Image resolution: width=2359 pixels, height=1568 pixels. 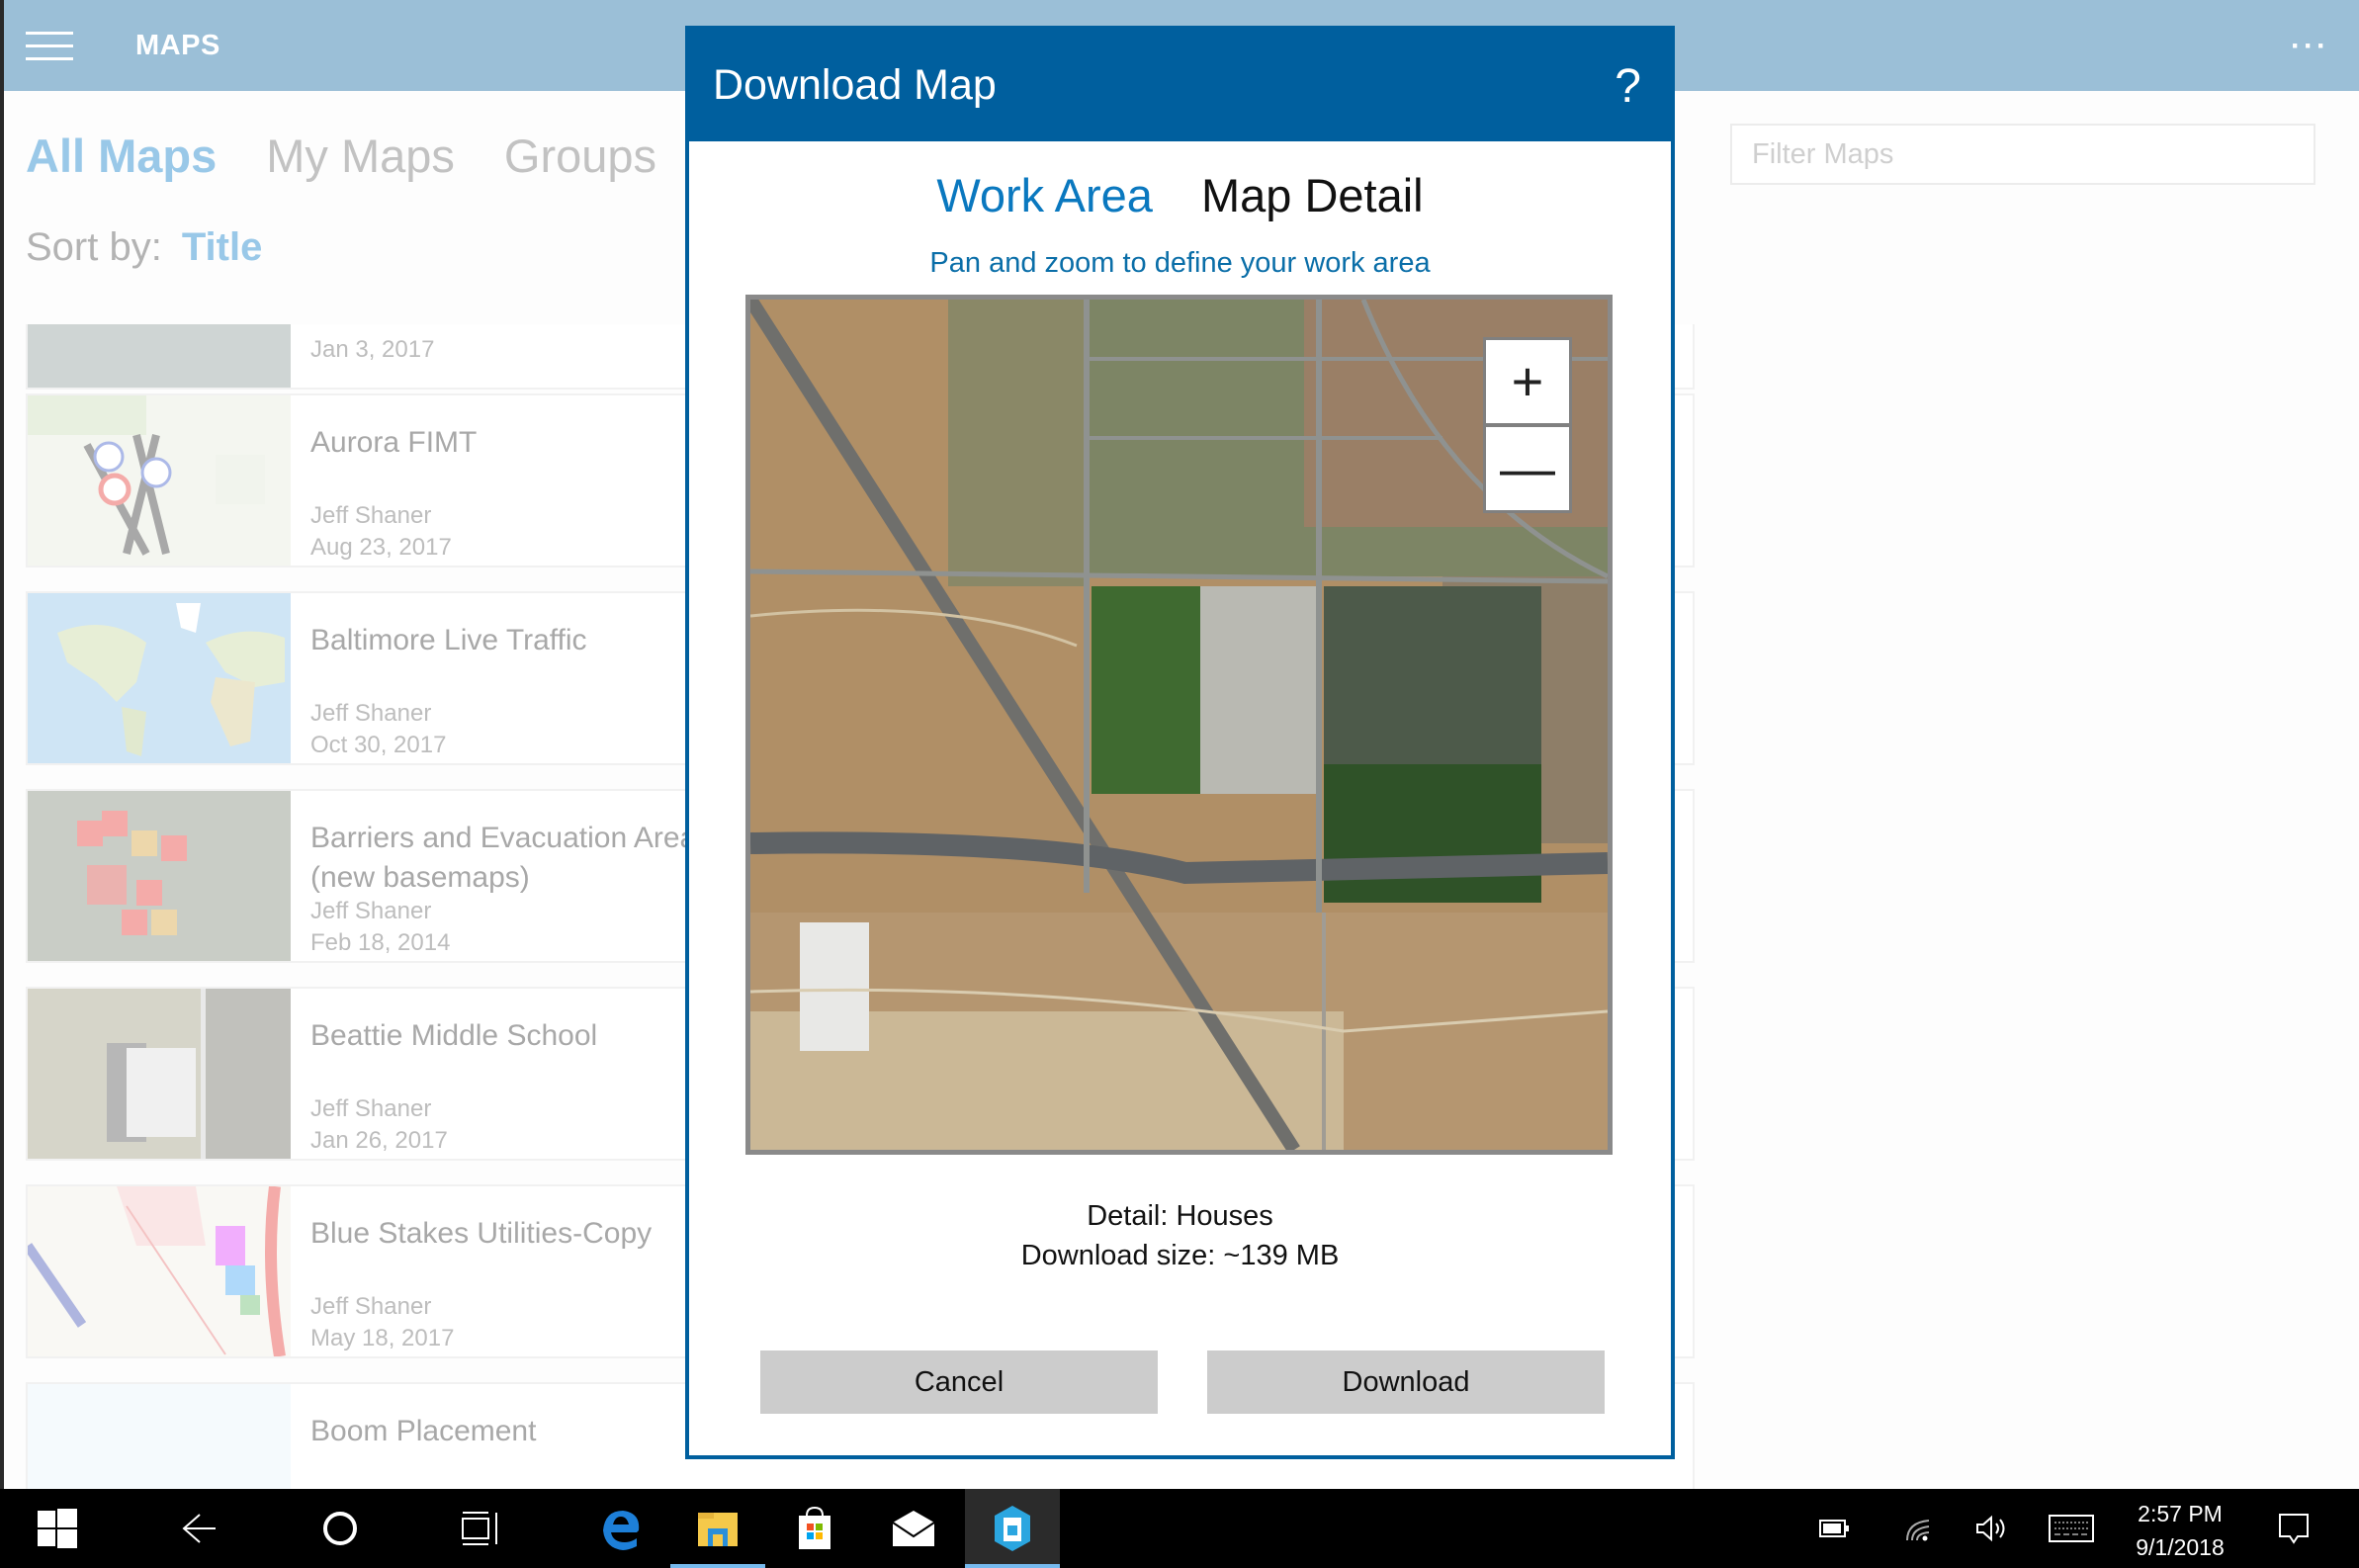 What do you see at coordinates (2180, 1531) in the screenshot?
I see `system-clock: 2:57 PM 9/1/2018` at bounding box center [2180, 1531].